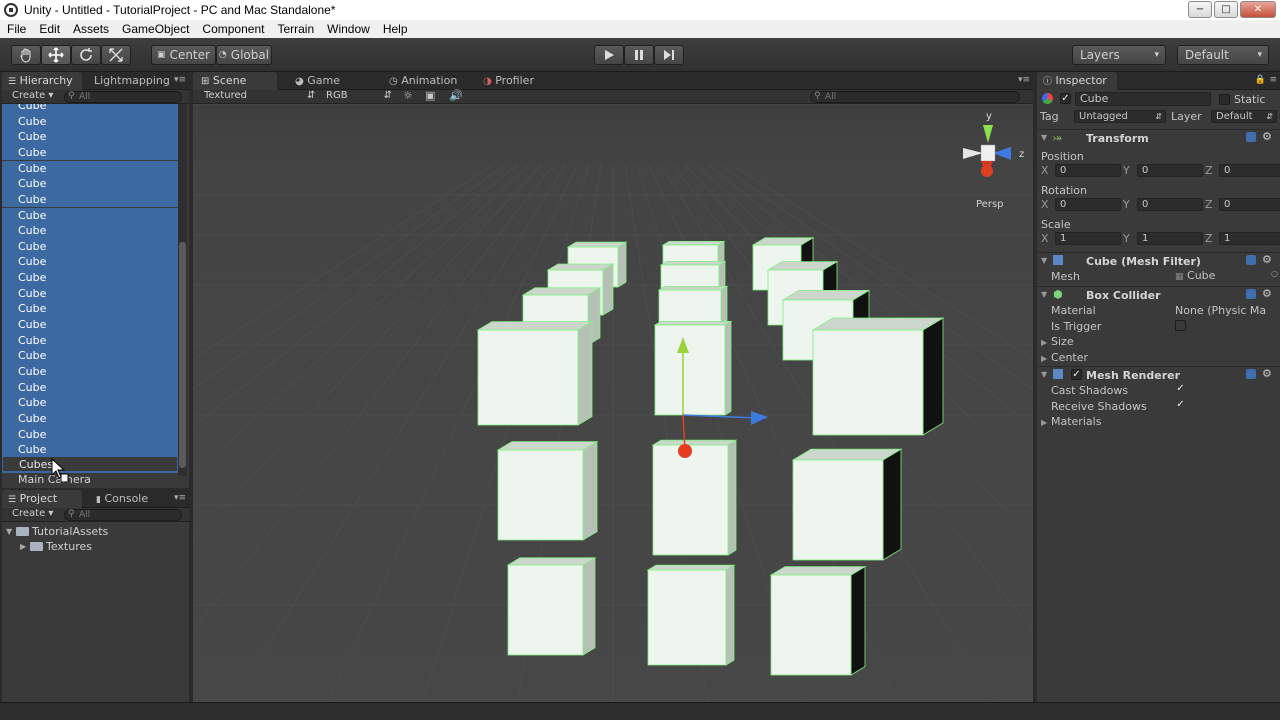 The width and height of the screenshot is (1280, 720). I want to click on scale-x-field: 1, so click(1088, 238).